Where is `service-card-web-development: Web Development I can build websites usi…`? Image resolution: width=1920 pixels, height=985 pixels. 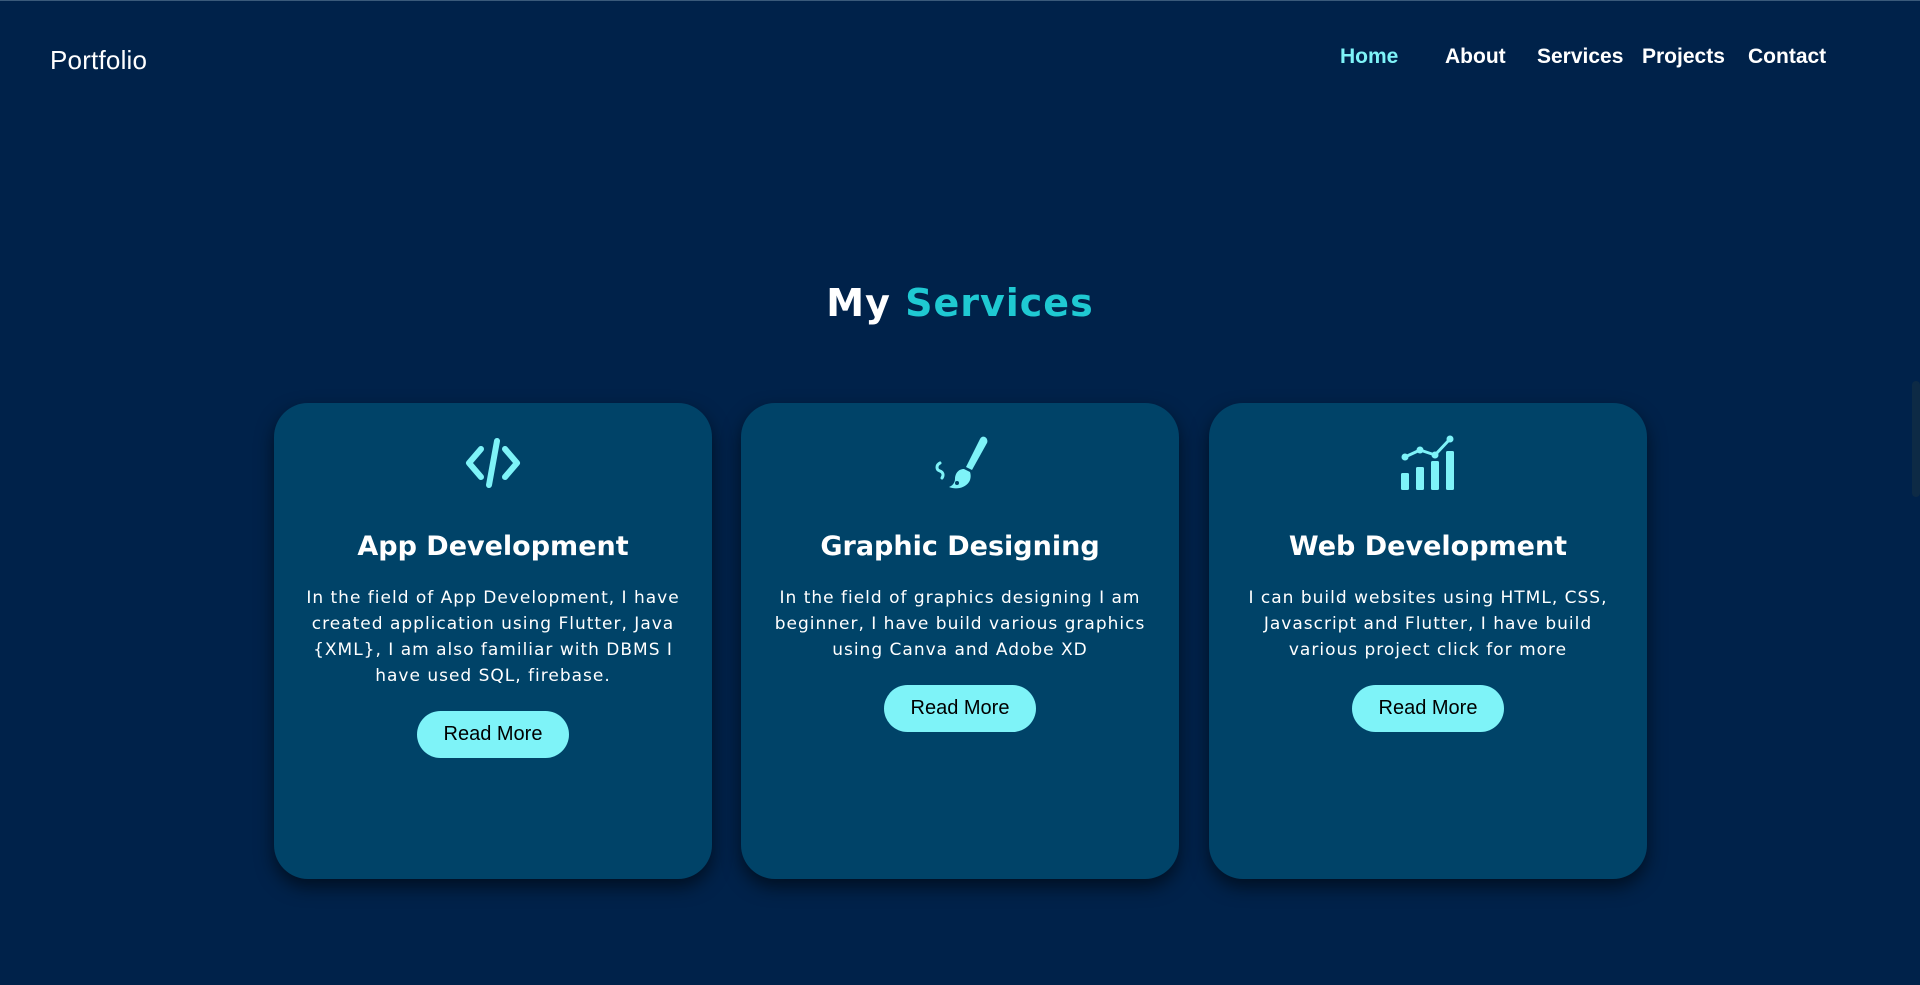
service-card-web-development: Web Development I can build websites usi… is located at coordinates (1428, 641).